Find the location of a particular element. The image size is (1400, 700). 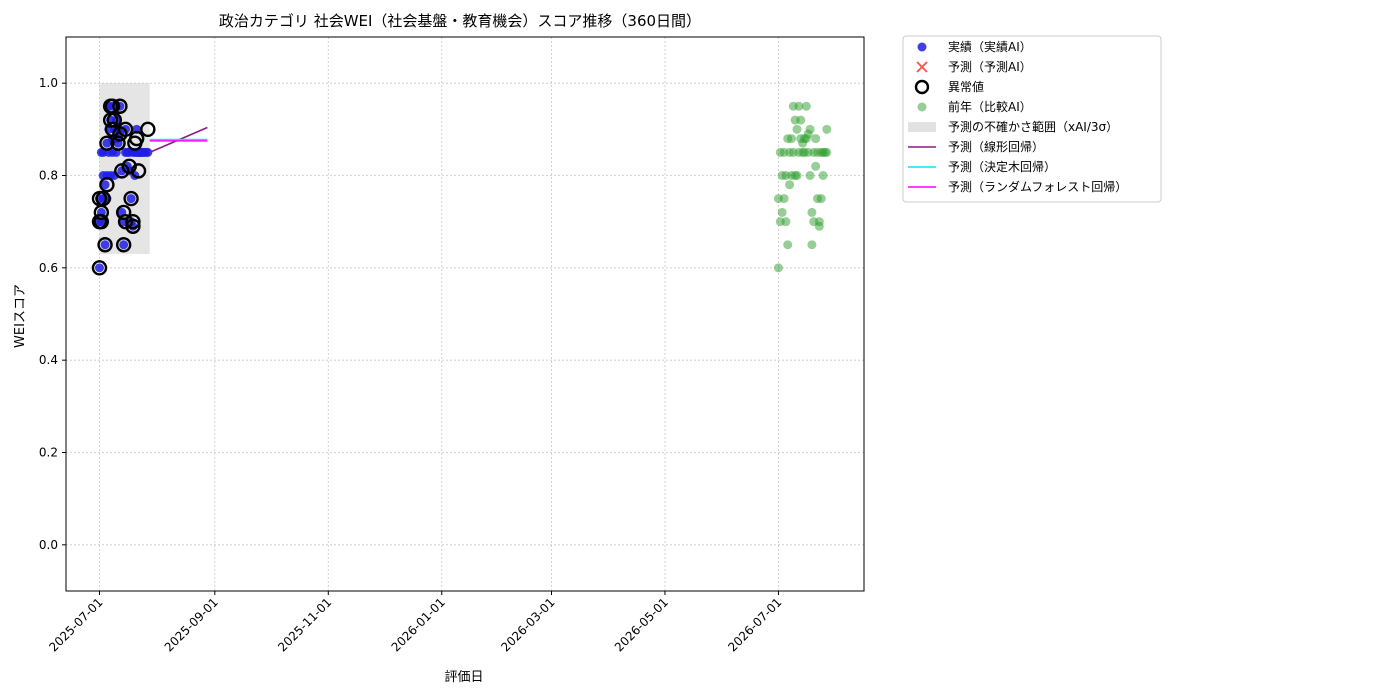

legend-label-band: 予測の不確かさ範囲（xAI/3σ） is located at coordinates (1033, 126).